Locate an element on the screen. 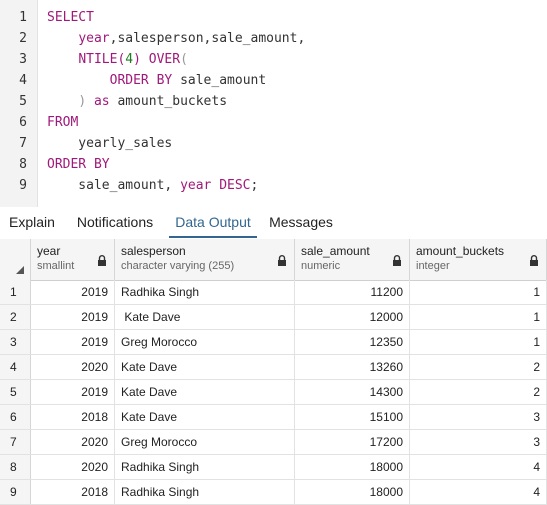 This screenshot has width=547, height=505. line-number: 8 is located at coordinates (23, 164).